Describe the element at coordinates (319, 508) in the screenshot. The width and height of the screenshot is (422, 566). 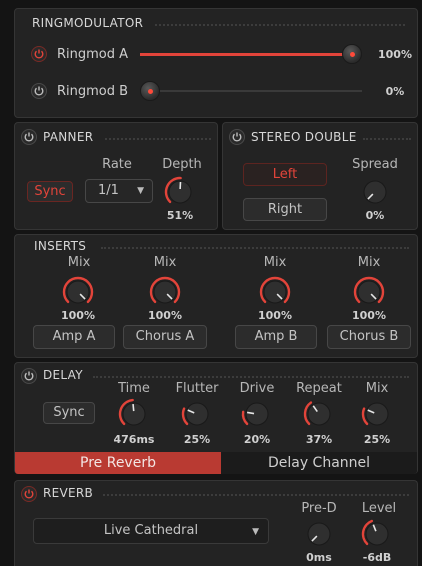
I see `pre-d-label: Pre-D` at that location.